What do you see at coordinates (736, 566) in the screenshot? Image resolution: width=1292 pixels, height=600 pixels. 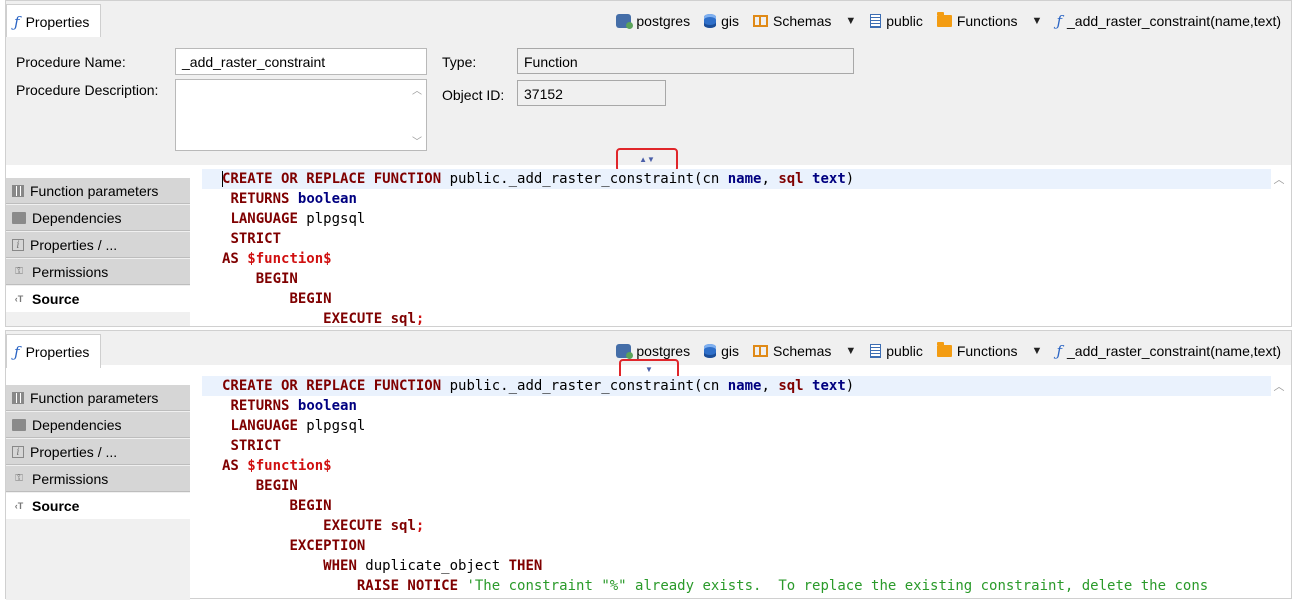 I see `code-line: WHEN duplicate_object THEN` at bounding box center [736, 566].